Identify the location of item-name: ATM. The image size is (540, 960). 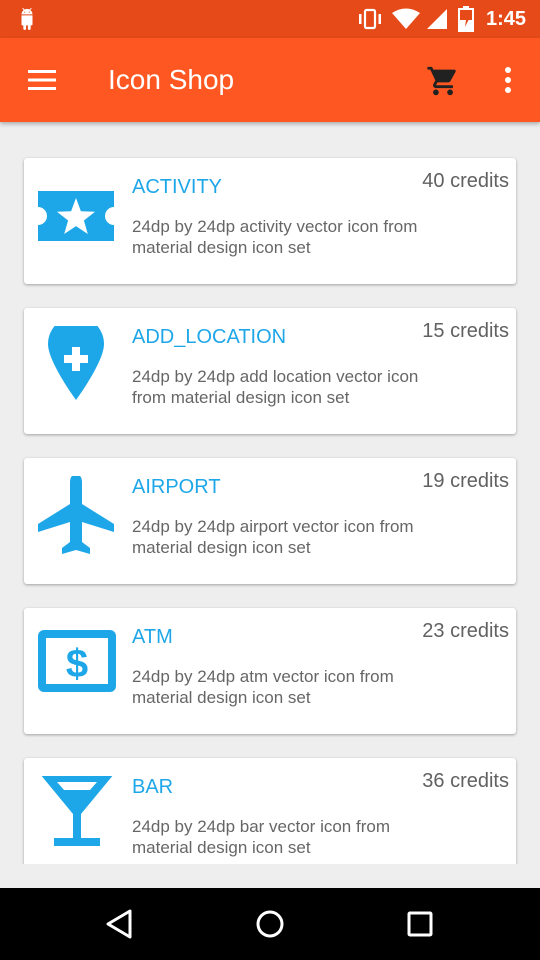
(152, 637).